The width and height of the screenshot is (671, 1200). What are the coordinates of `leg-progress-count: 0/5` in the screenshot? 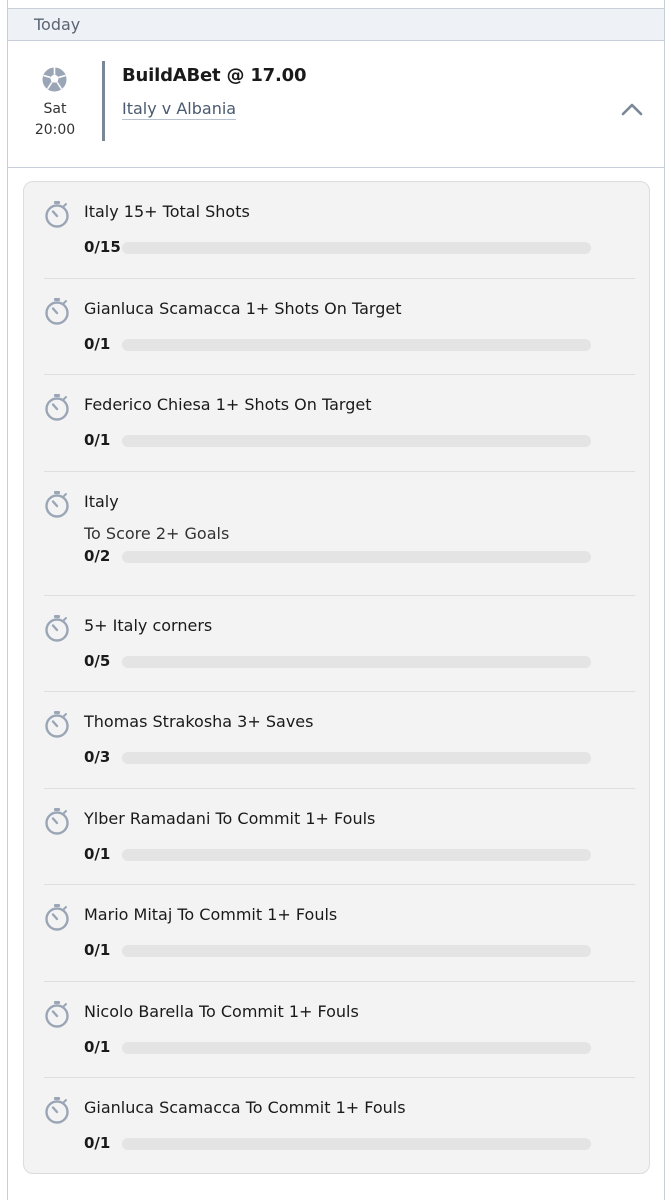 It's located at (97, 660).